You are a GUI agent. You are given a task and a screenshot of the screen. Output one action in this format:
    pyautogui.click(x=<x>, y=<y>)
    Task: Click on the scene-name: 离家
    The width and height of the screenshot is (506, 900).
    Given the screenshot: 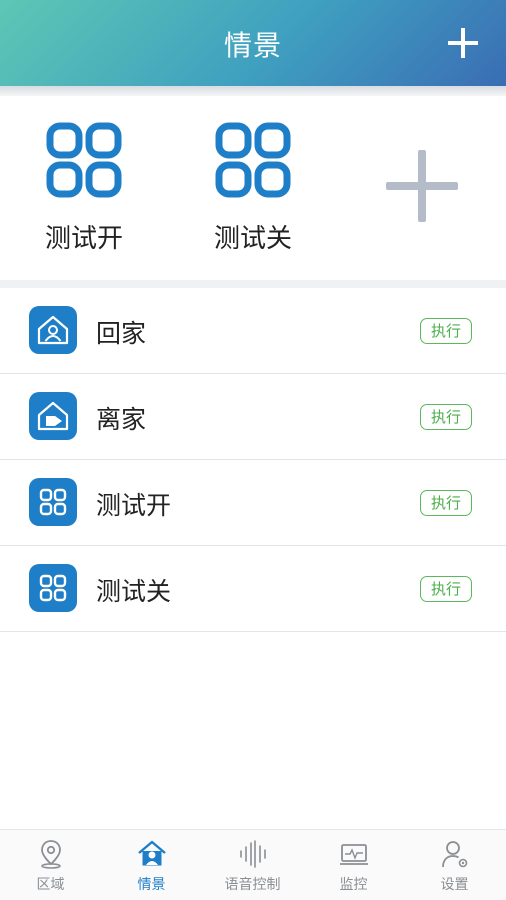 What is the action you would take?
    pyautogui.click(x=121, y=419)
    